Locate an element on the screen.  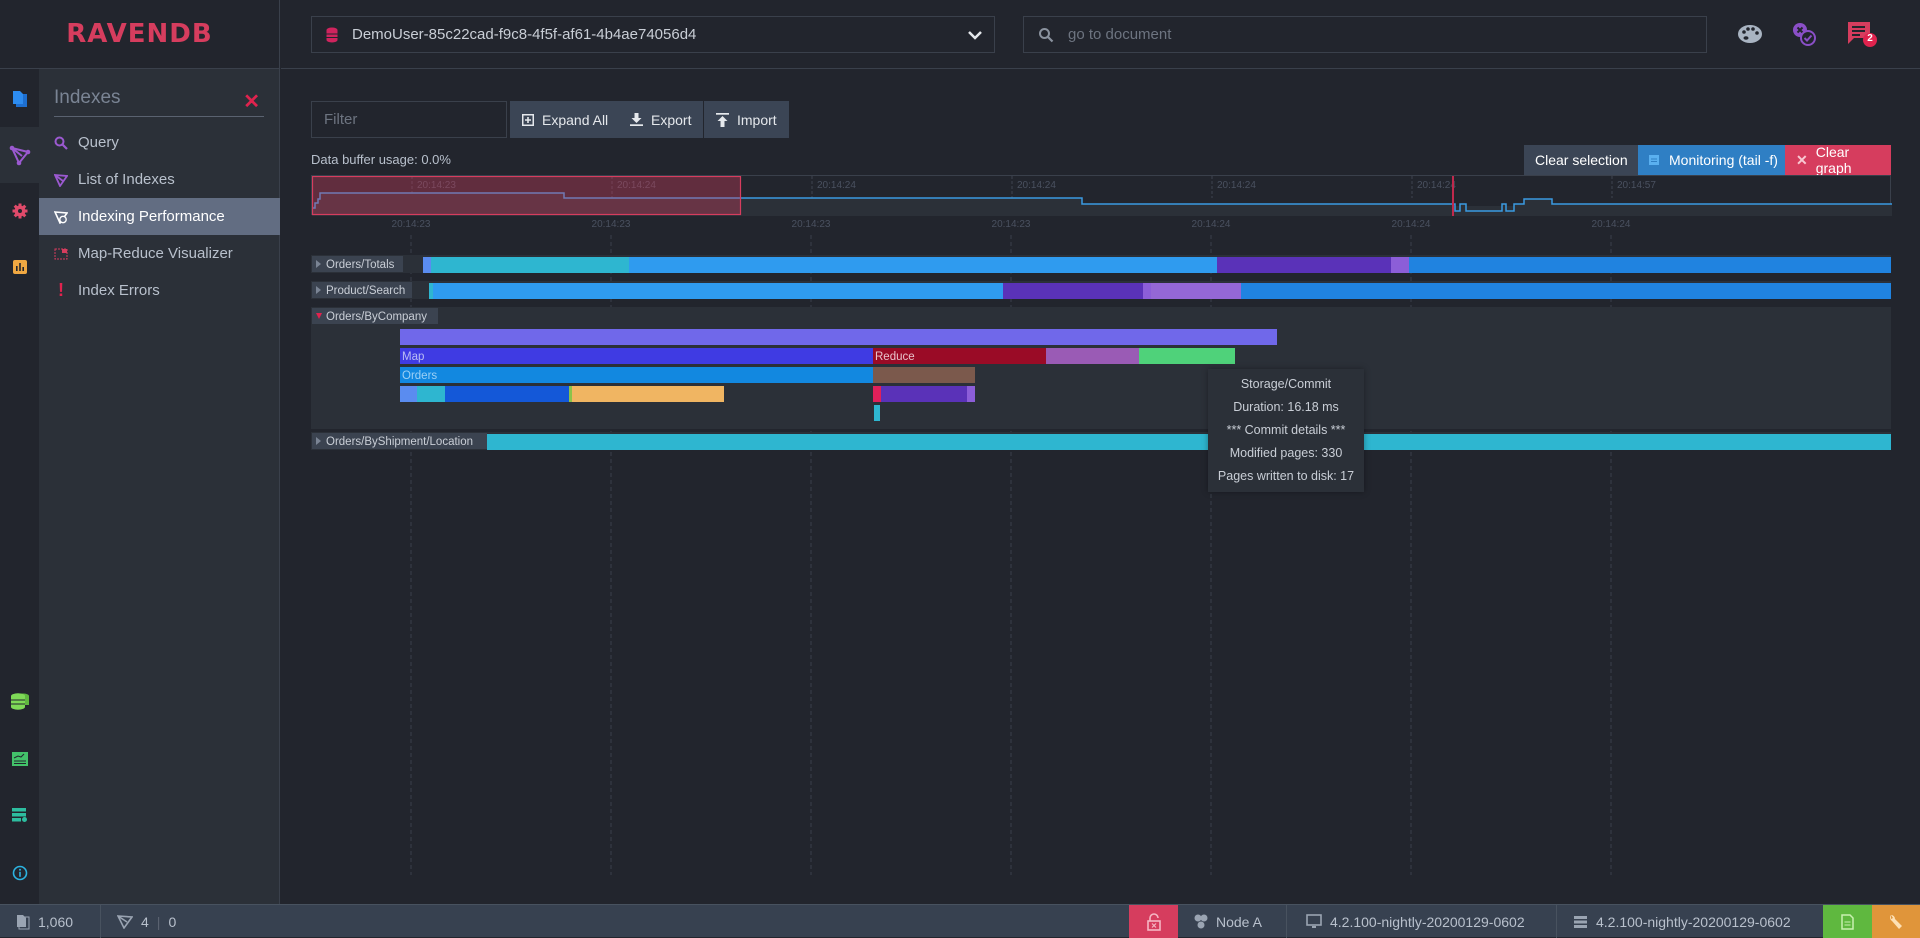
rail-stats is located at coordinates (19, 267).